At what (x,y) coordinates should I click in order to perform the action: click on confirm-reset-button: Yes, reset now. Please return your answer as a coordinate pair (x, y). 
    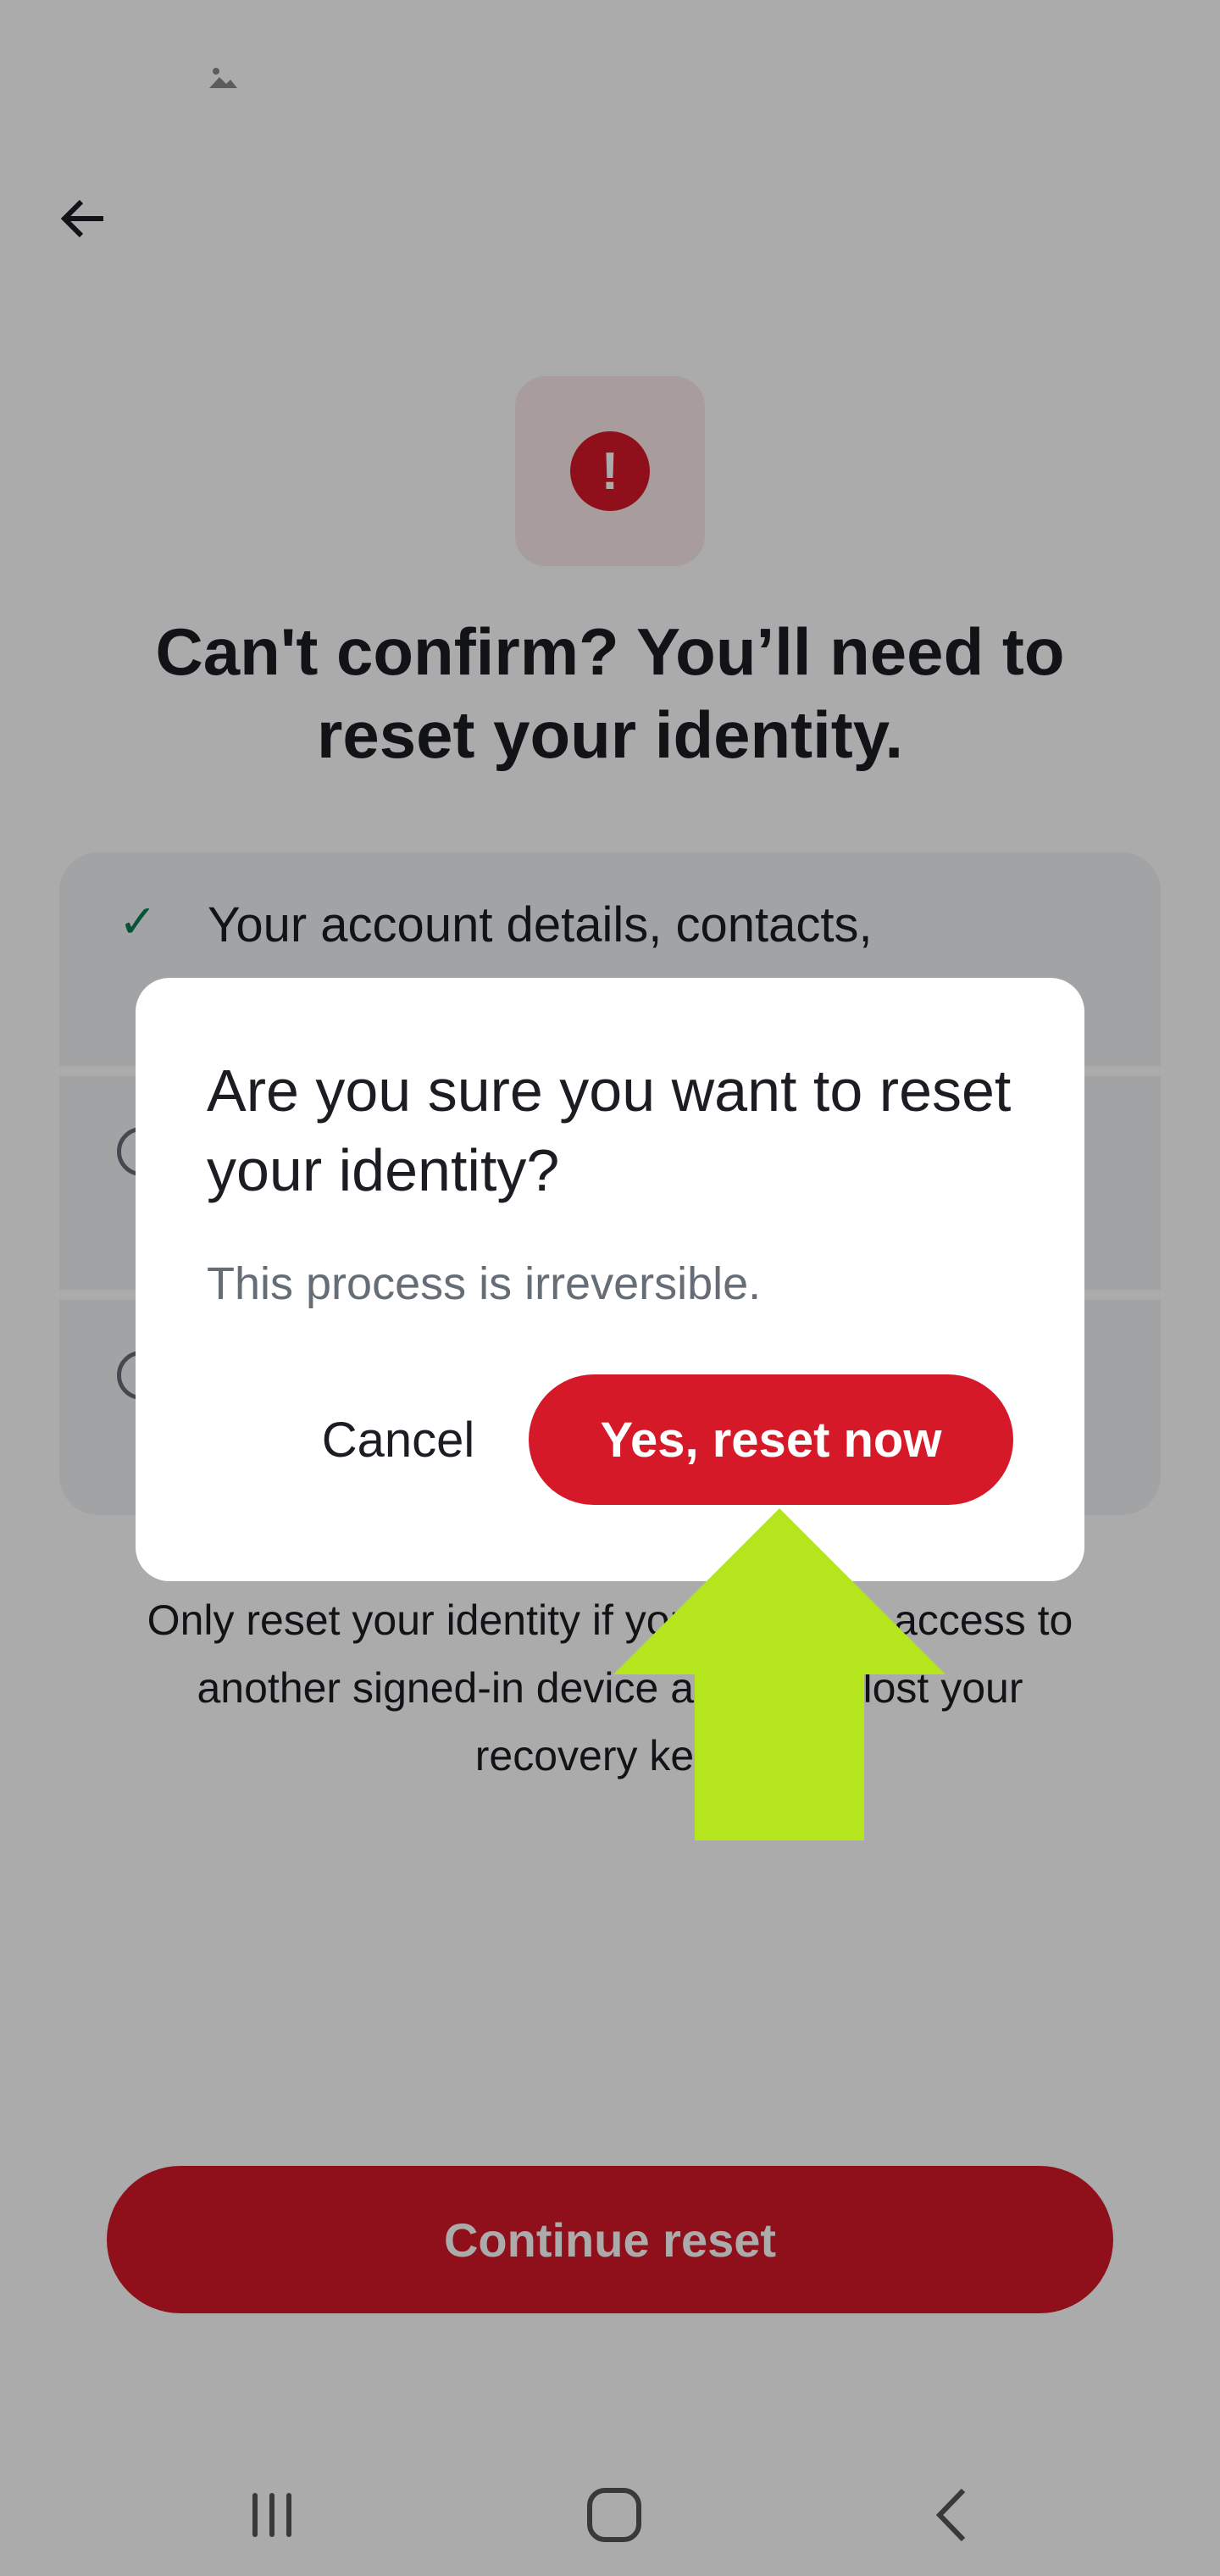
    Looking at the image, I should click on (771, 1439).